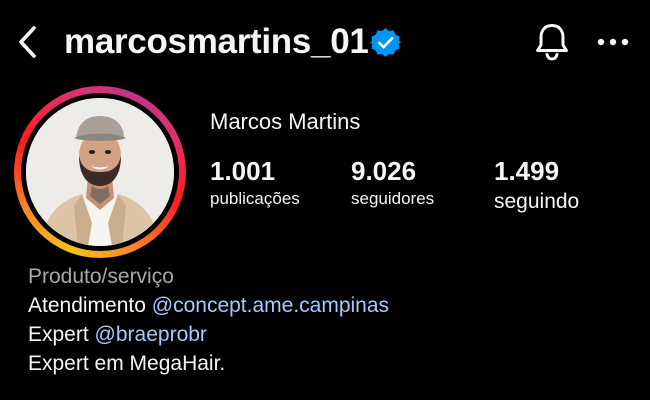 The height and width of the screenshot is (400, 650). I want to click on chevron-left-icon, so click(27, 42).